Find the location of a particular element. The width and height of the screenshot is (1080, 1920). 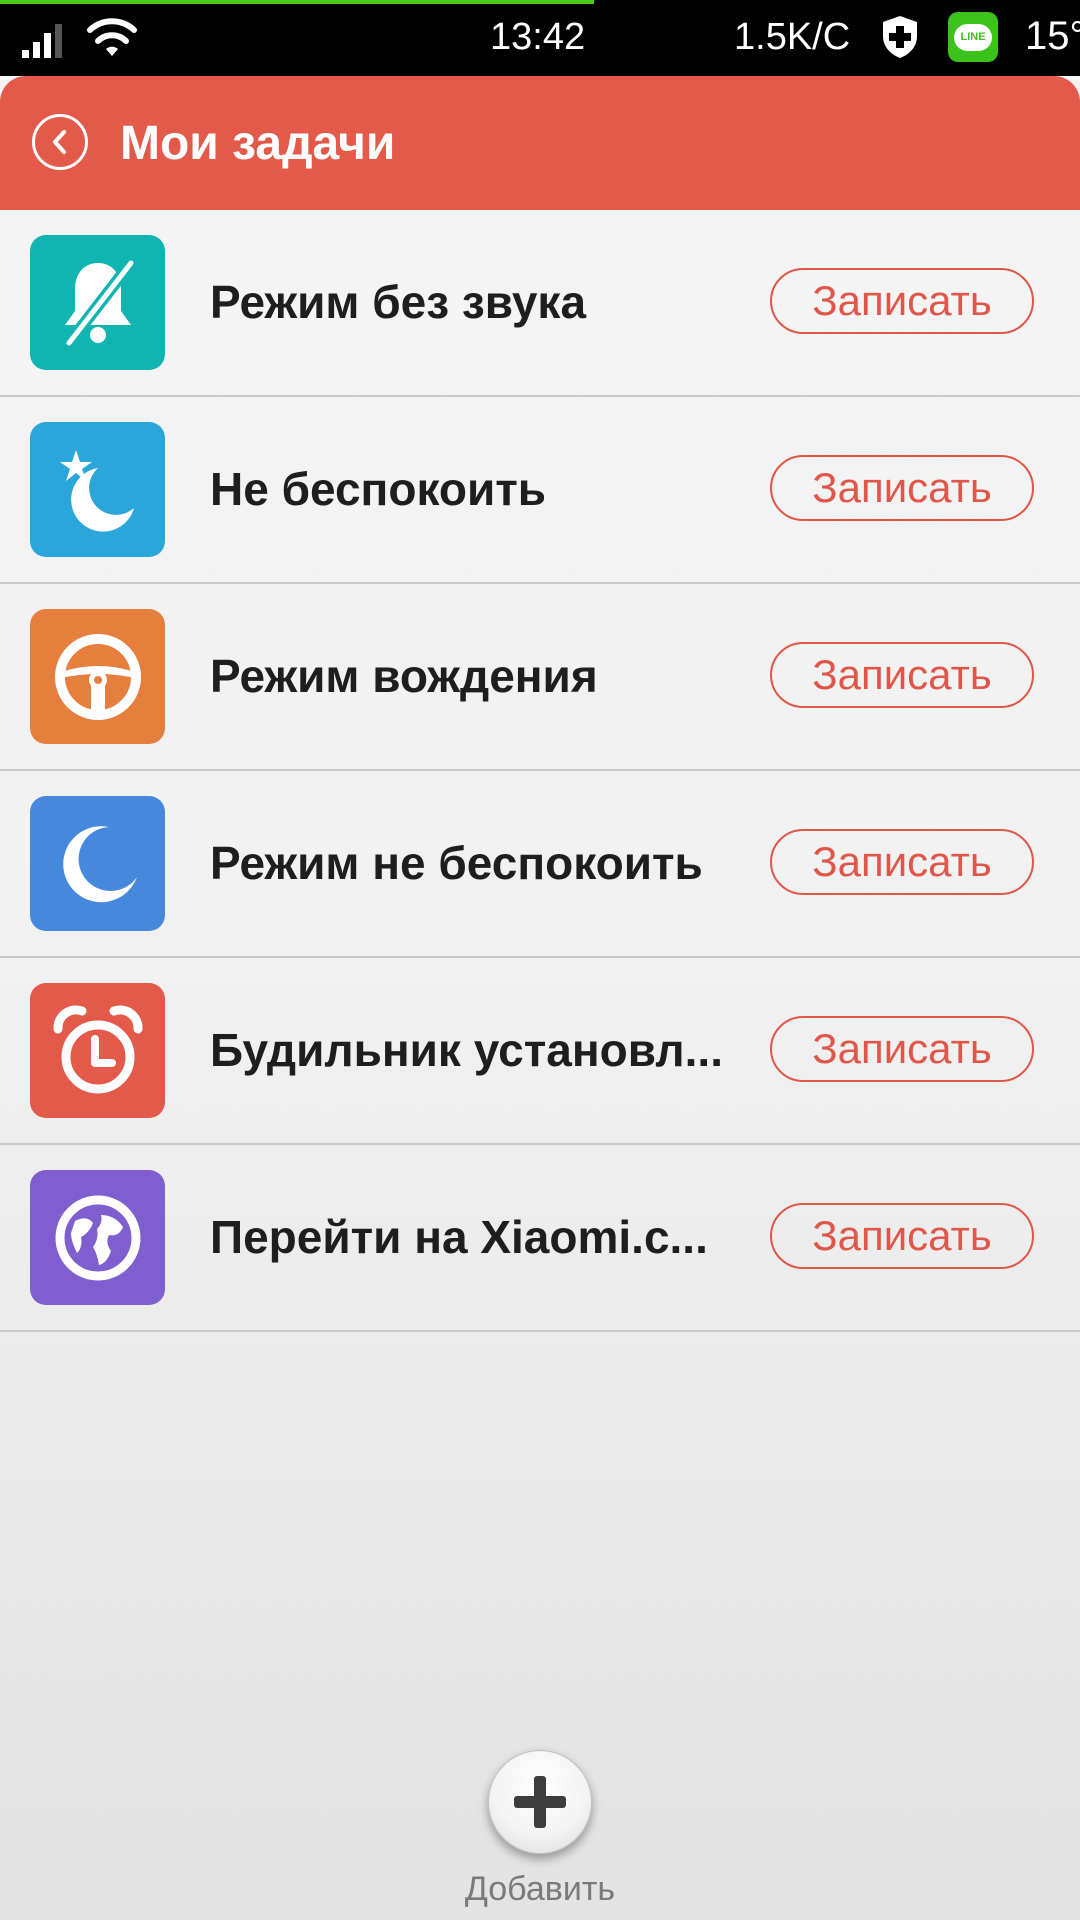

globe-icon is located at coordinates (97, 1237).